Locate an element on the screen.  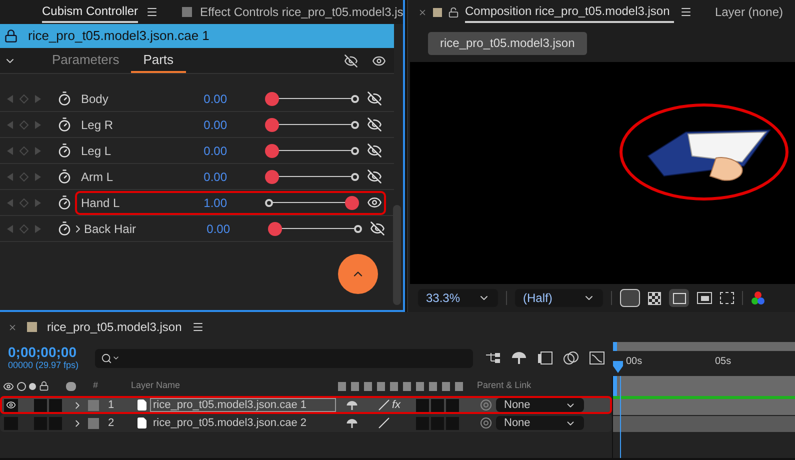
scroll-top-button is located at coordinates (358, 274).